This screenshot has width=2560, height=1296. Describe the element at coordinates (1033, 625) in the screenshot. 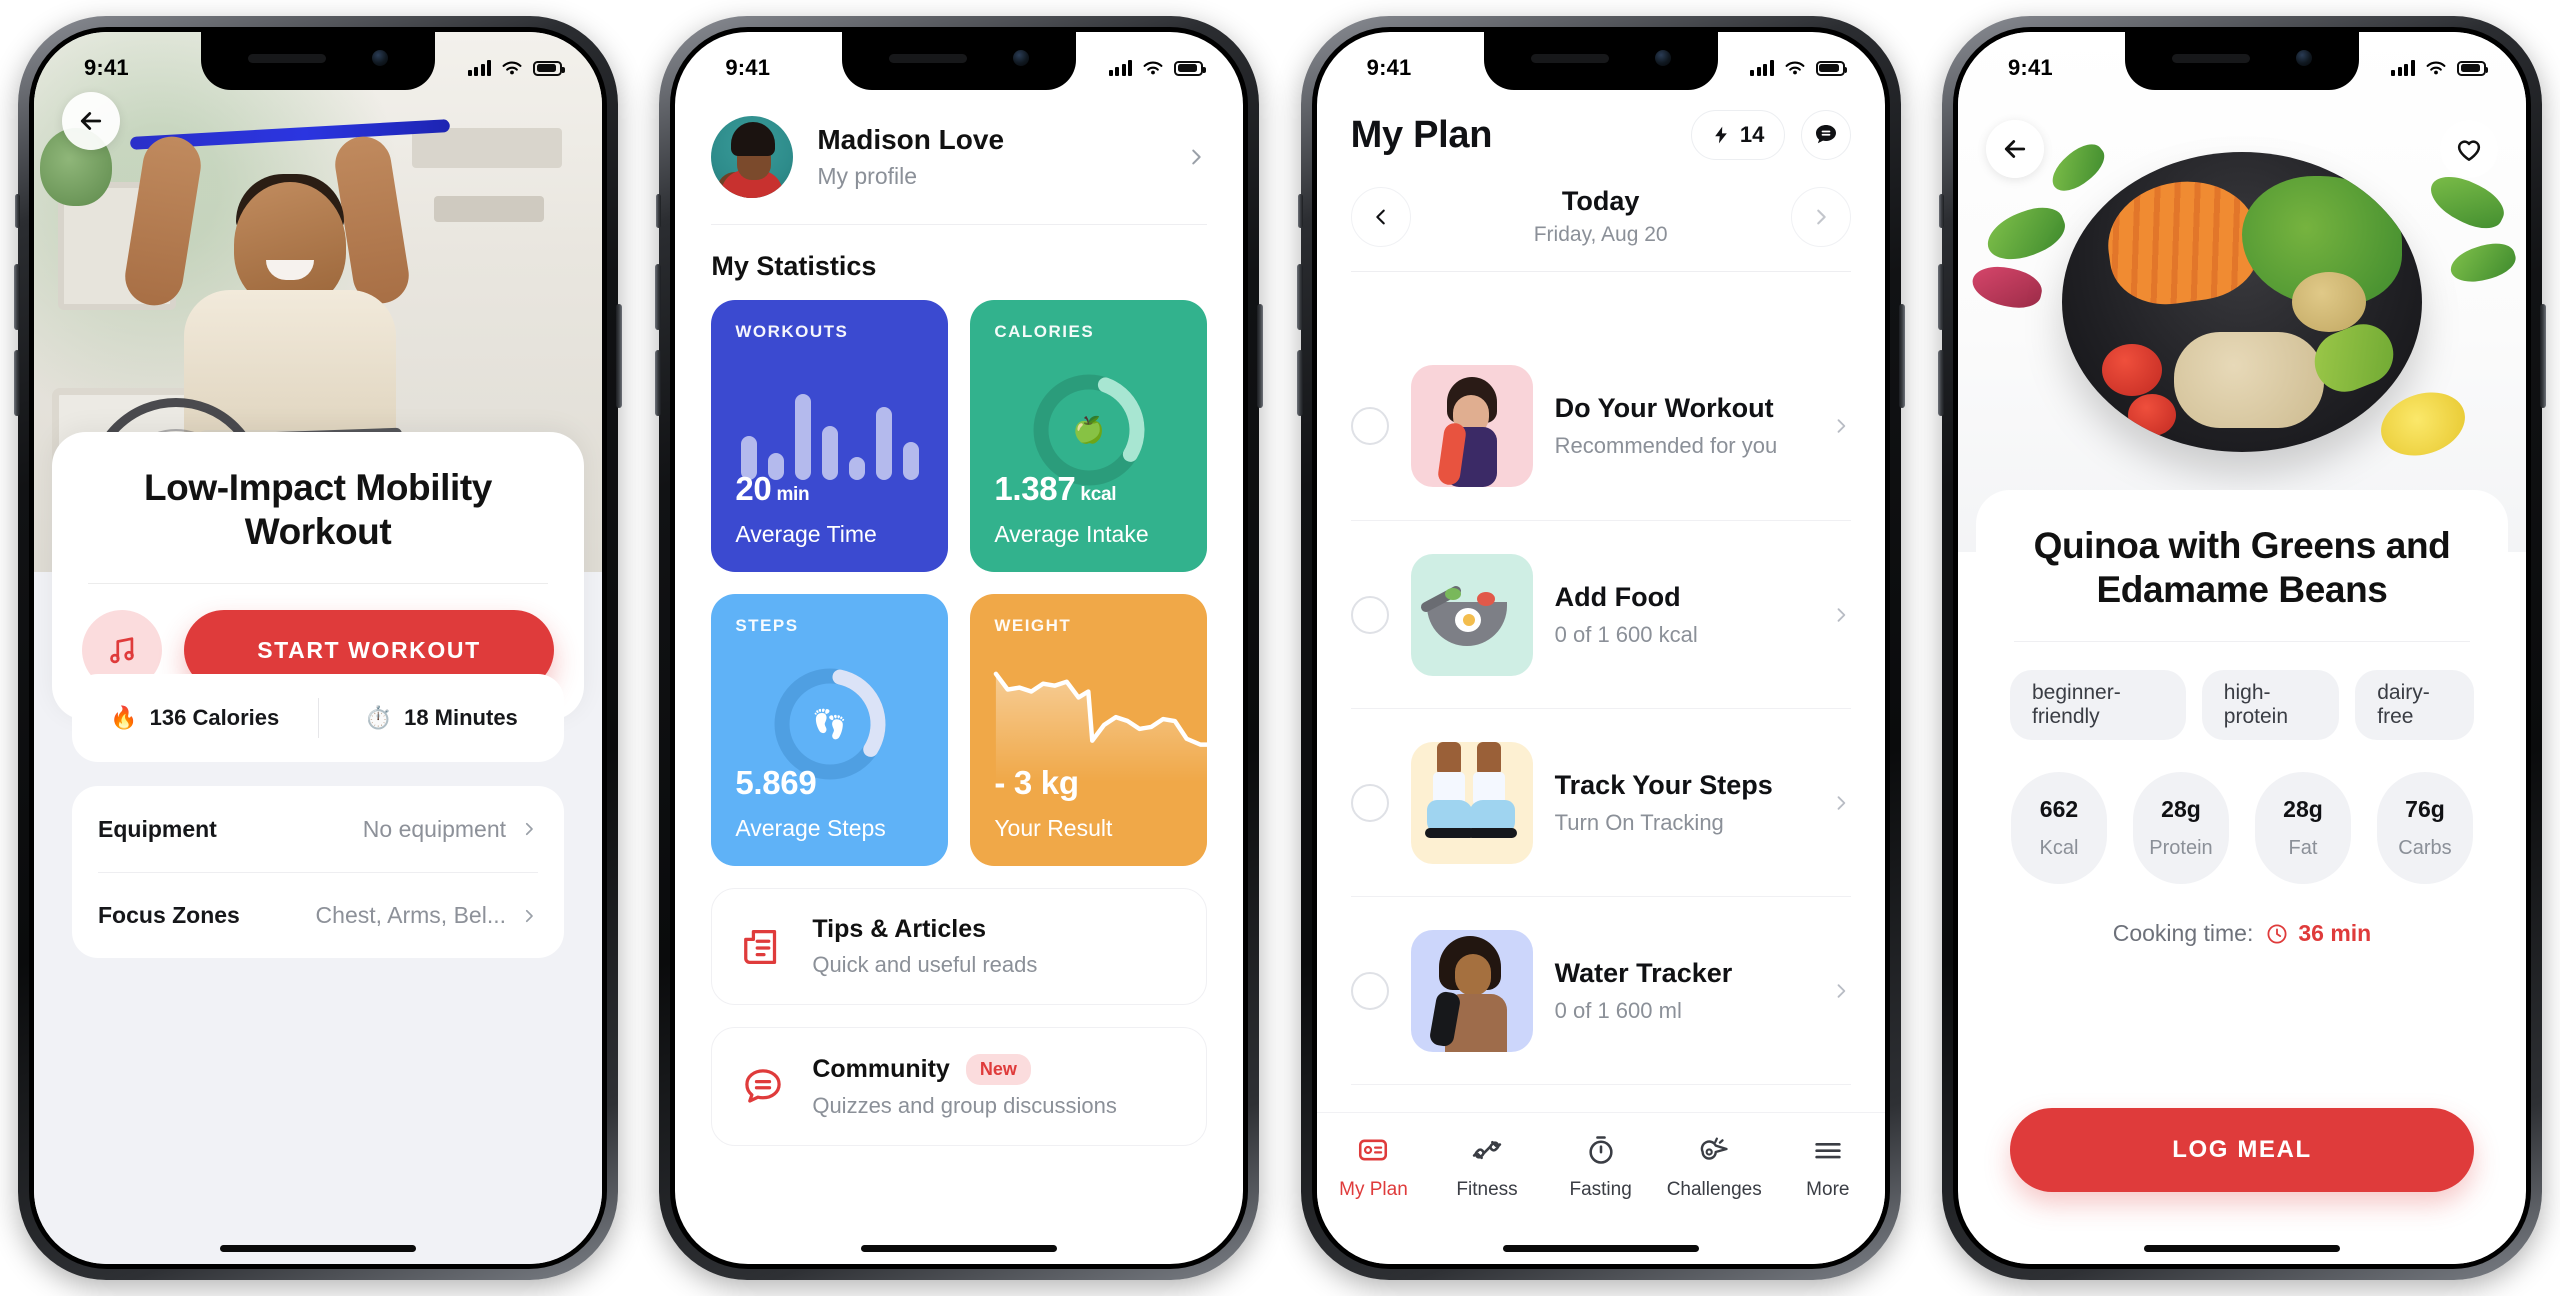

I see `stat-card-label: WEIGHT` at that location.